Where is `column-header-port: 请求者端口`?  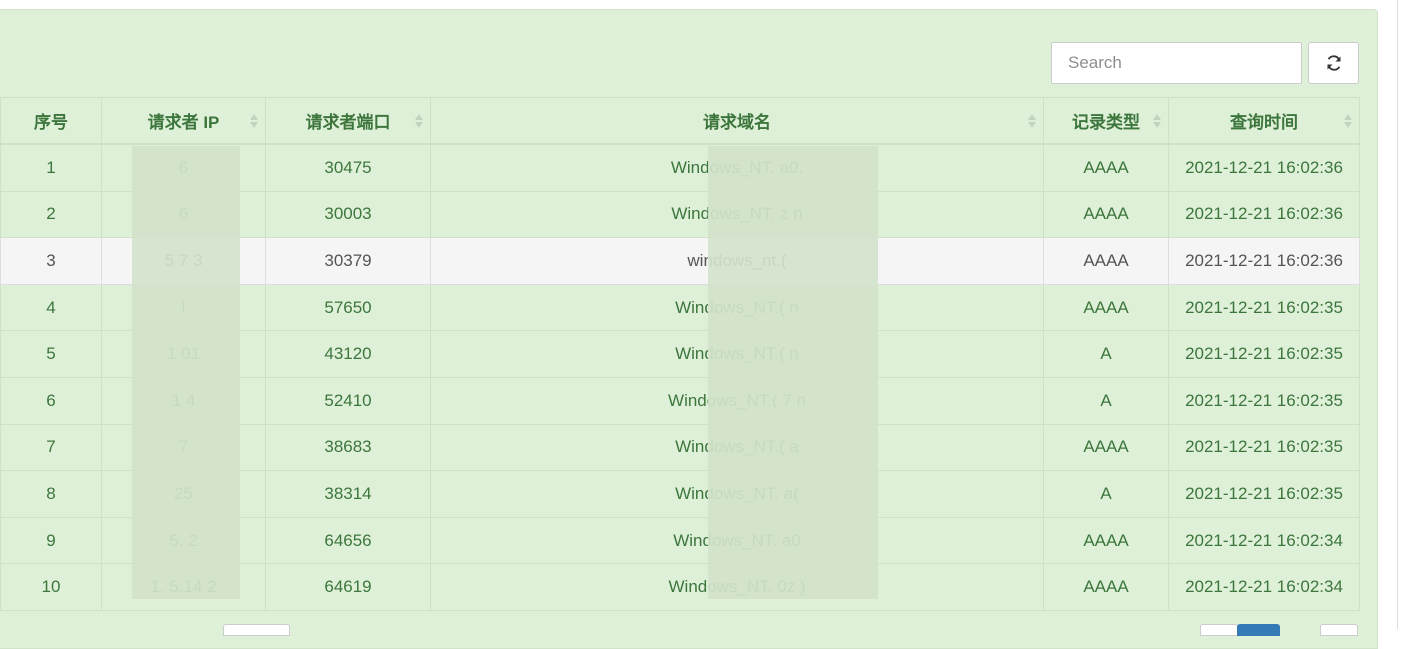 column-header-port: 请求者端口 is located at coordinates (348, 121).